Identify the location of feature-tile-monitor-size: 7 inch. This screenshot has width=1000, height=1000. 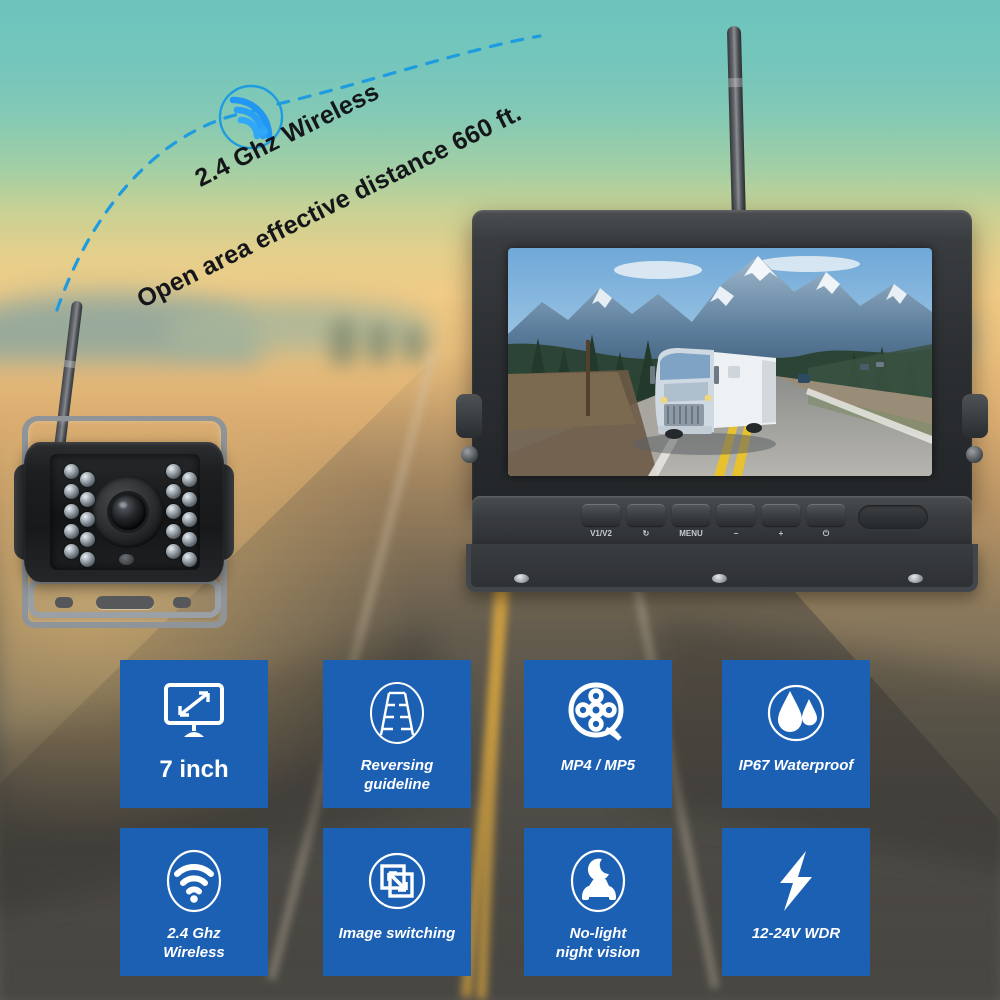
(194, 734).